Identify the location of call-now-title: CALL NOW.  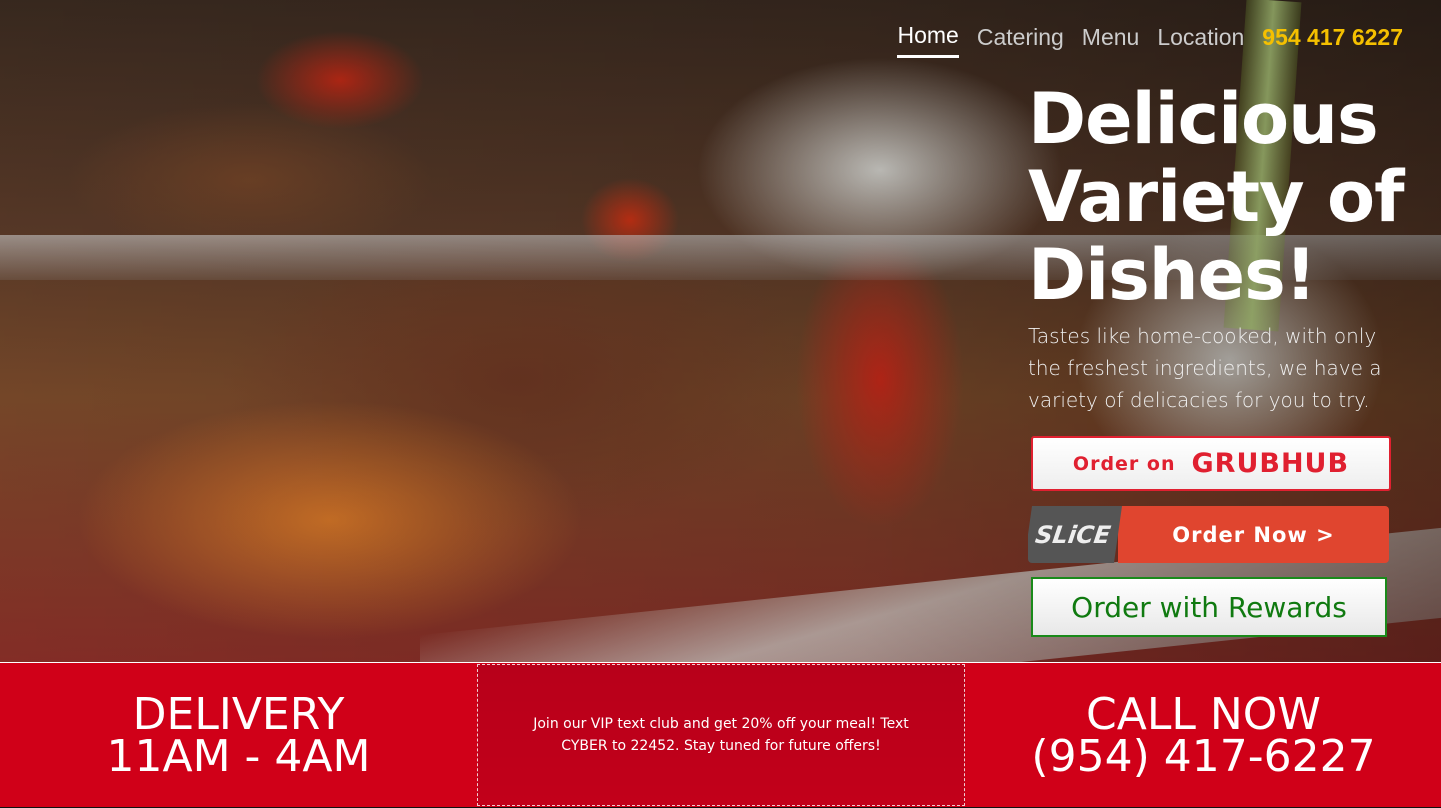
(1203, 714).